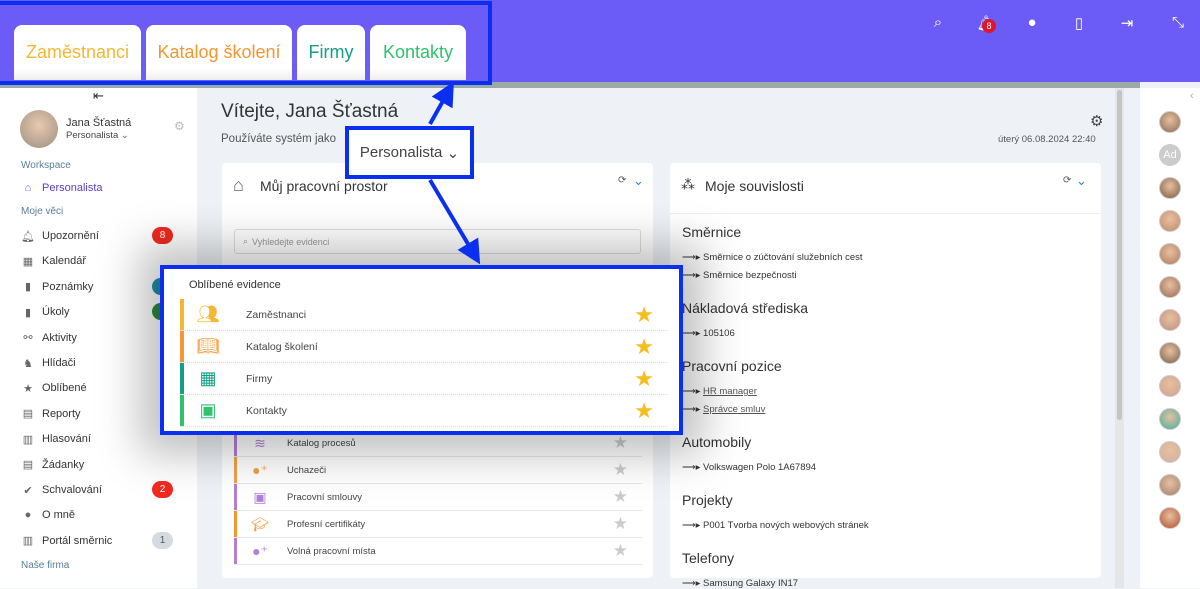  I want to click on row-label: Pracovní smlouvy, so click(324, 497).